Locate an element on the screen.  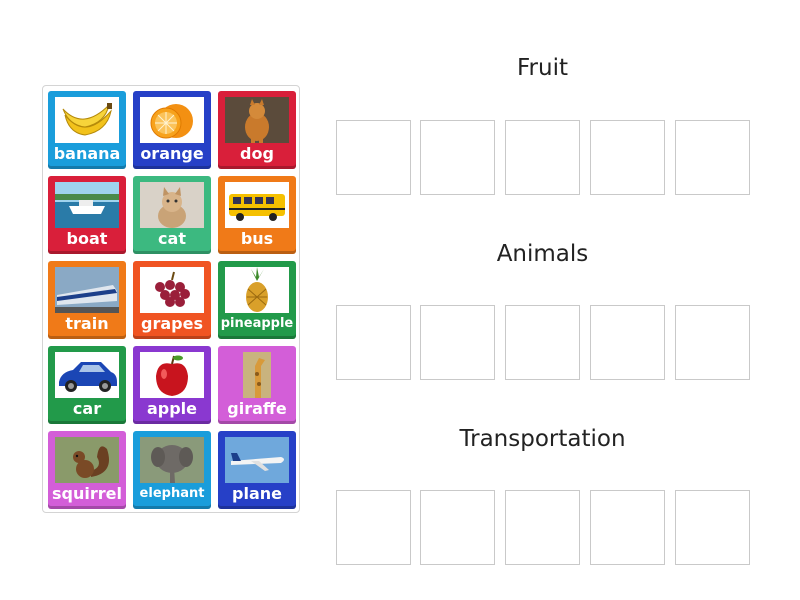
tile-dog: dog is located at coordinates (257, 130).